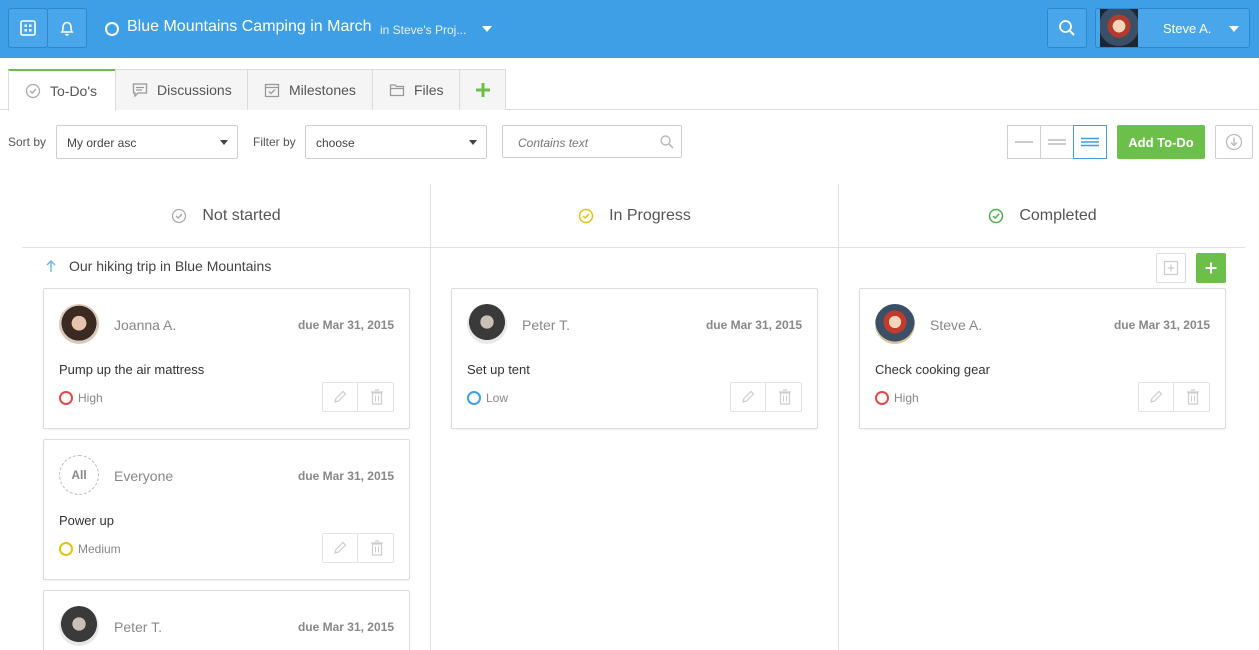  I want to click on todo-title: Set up tent, so click(498, 369).